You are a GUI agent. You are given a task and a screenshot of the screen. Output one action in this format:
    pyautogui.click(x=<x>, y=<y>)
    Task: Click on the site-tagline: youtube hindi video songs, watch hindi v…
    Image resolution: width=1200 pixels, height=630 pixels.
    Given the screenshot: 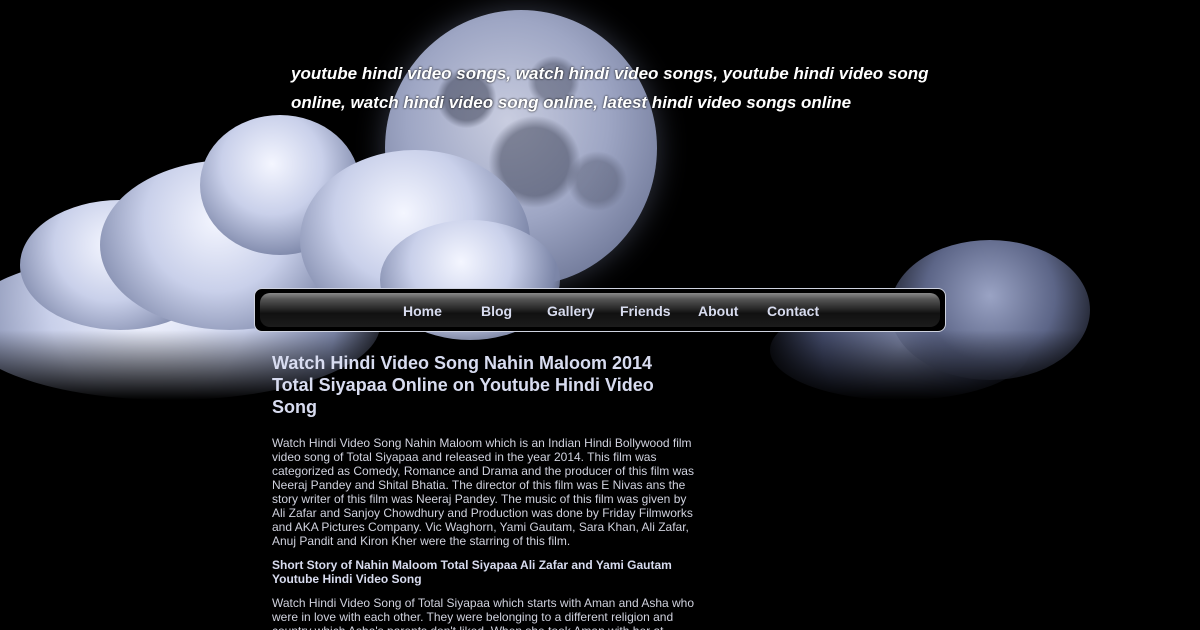 What is the action you would take?
    pyautogui.click(x=610, y=88)
    